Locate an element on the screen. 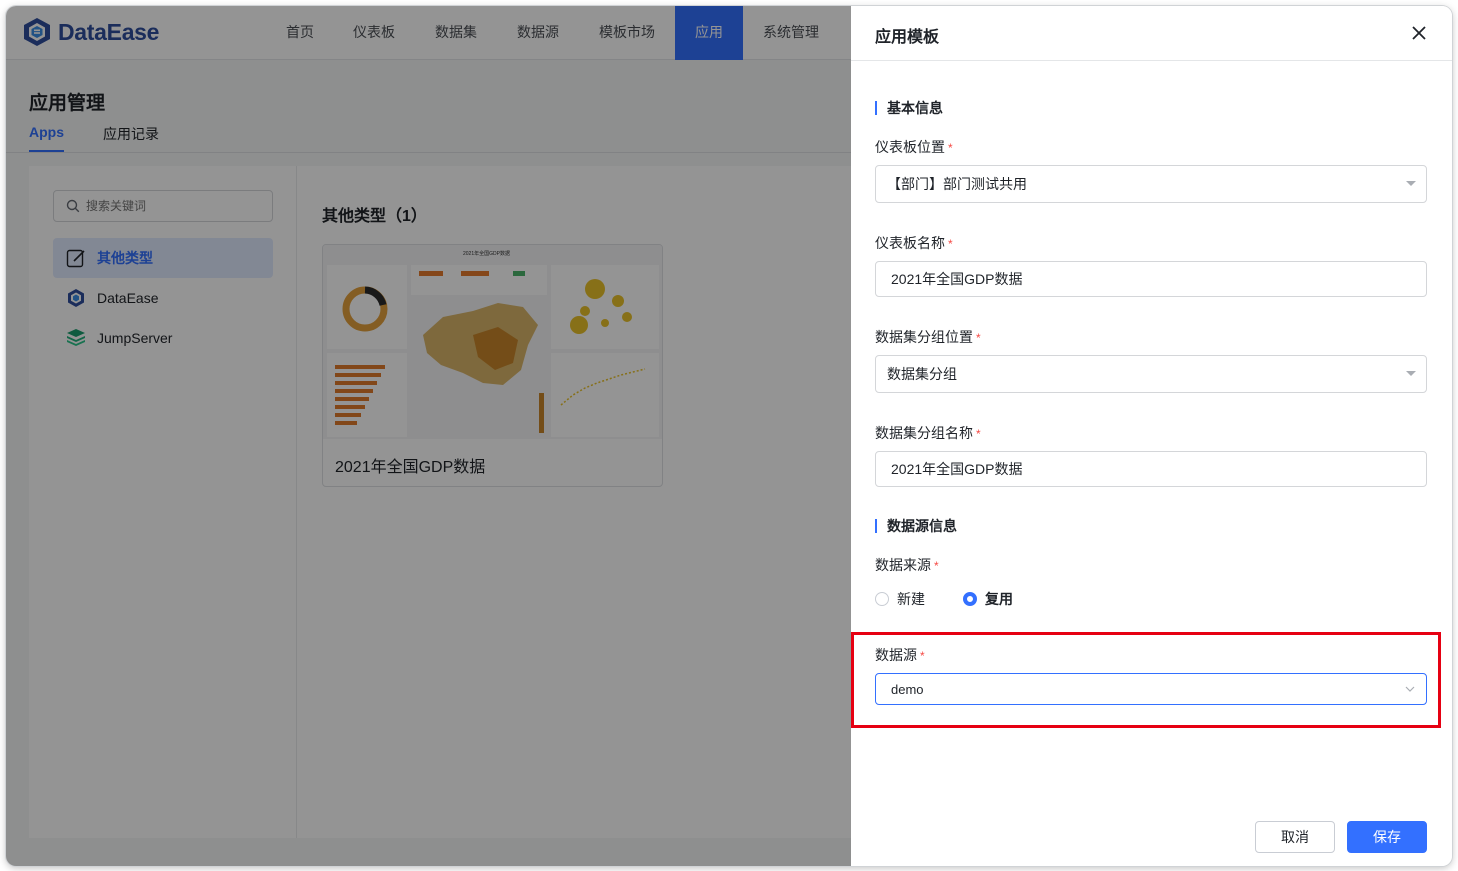  radio-label-reuse: 复用 is located at coordinates (999, 599).